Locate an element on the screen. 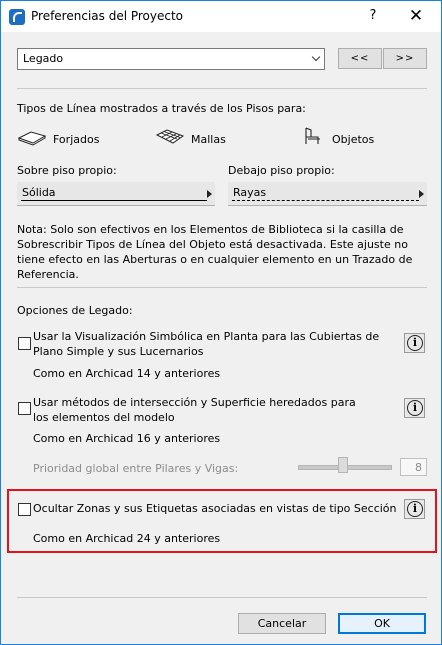 This screenshot has height=645, width=442. dashed-line-preview is located at coordinates (325, 200).